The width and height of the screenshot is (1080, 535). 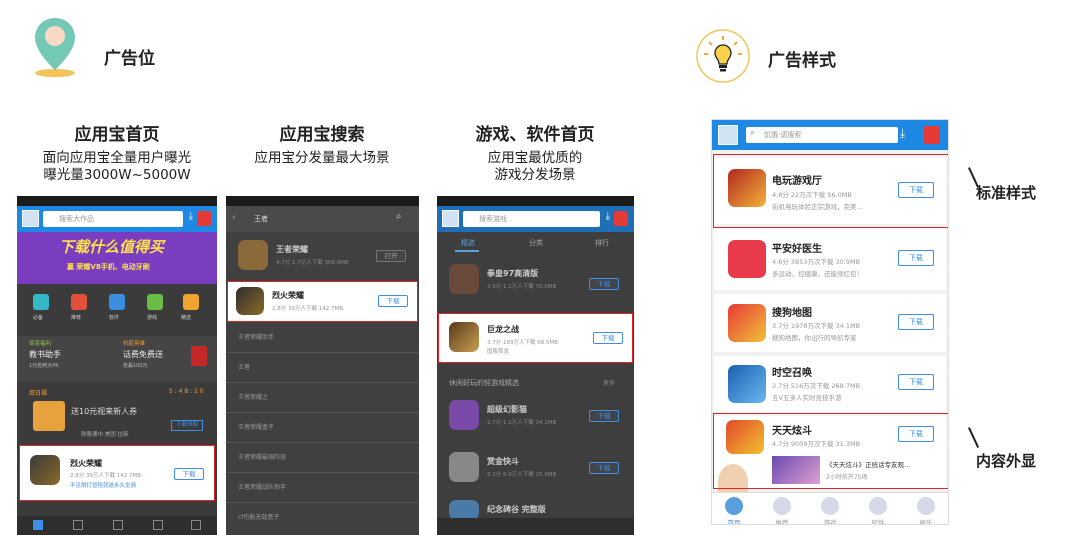 What do you see at coordinates (322, 301) in the screenshot?
I see `ad-slot-search: 烈火荣耀 2.8分 39万人下载 142.7MB 下载` at bounding box center [322, 301].